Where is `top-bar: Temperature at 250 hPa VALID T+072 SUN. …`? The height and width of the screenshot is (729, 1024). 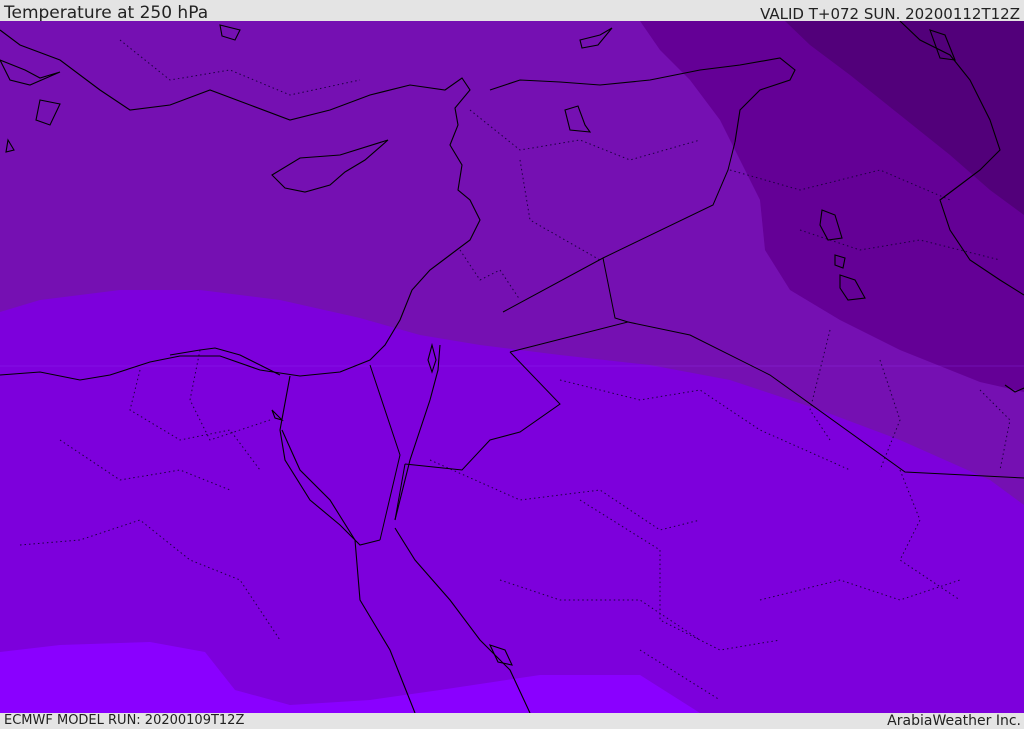
top-bar: Temperature at 250 hPa VALID T+072 SUN. … is located at coordinates (512, 11).